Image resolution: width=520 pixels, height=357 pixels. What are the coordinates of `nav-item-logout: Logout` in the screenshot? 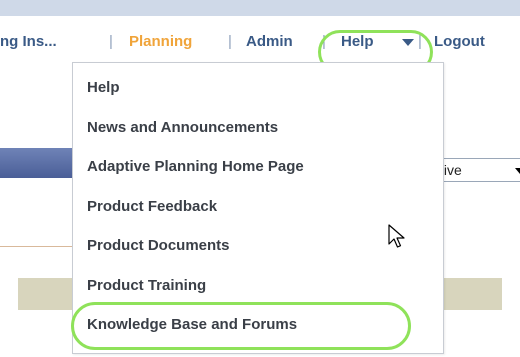 It's located at (459, 41).